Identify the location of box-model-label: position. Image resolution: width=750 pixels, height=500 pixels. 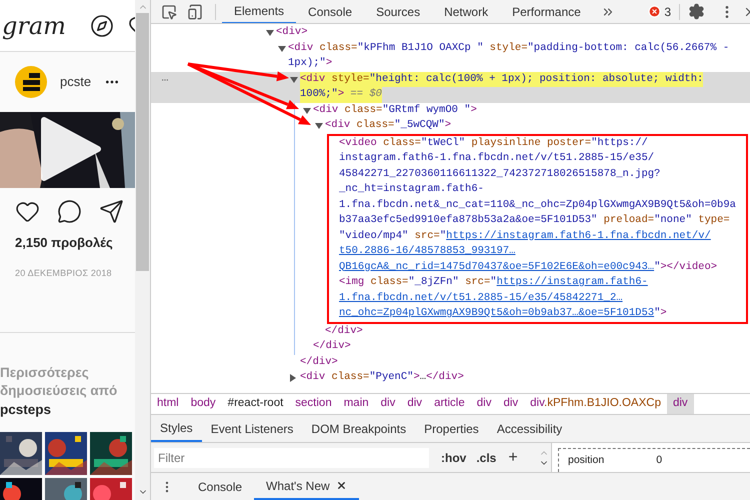
(586, 460).